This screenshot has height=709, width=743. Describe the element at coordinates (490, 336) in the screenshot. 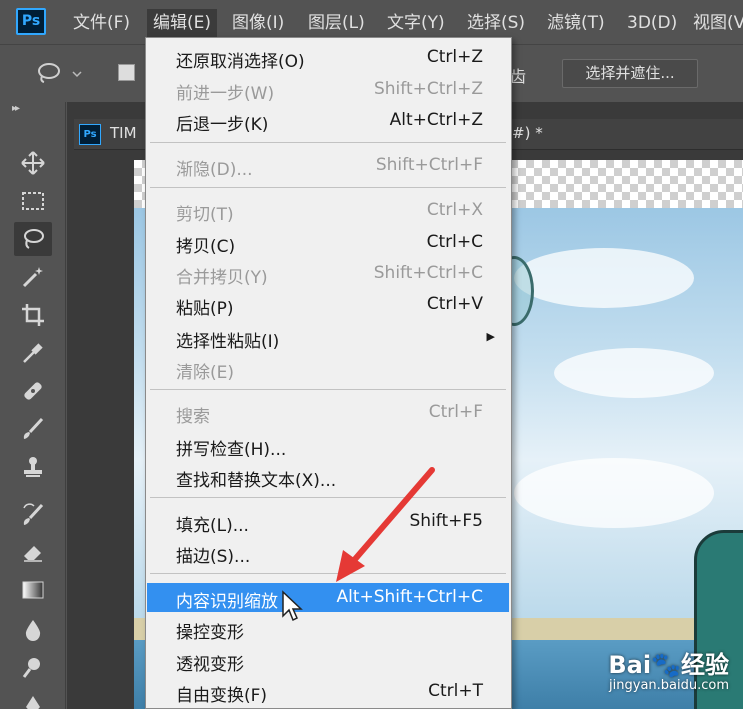

I see `submenu-triangle-icon: ▶` at that location.